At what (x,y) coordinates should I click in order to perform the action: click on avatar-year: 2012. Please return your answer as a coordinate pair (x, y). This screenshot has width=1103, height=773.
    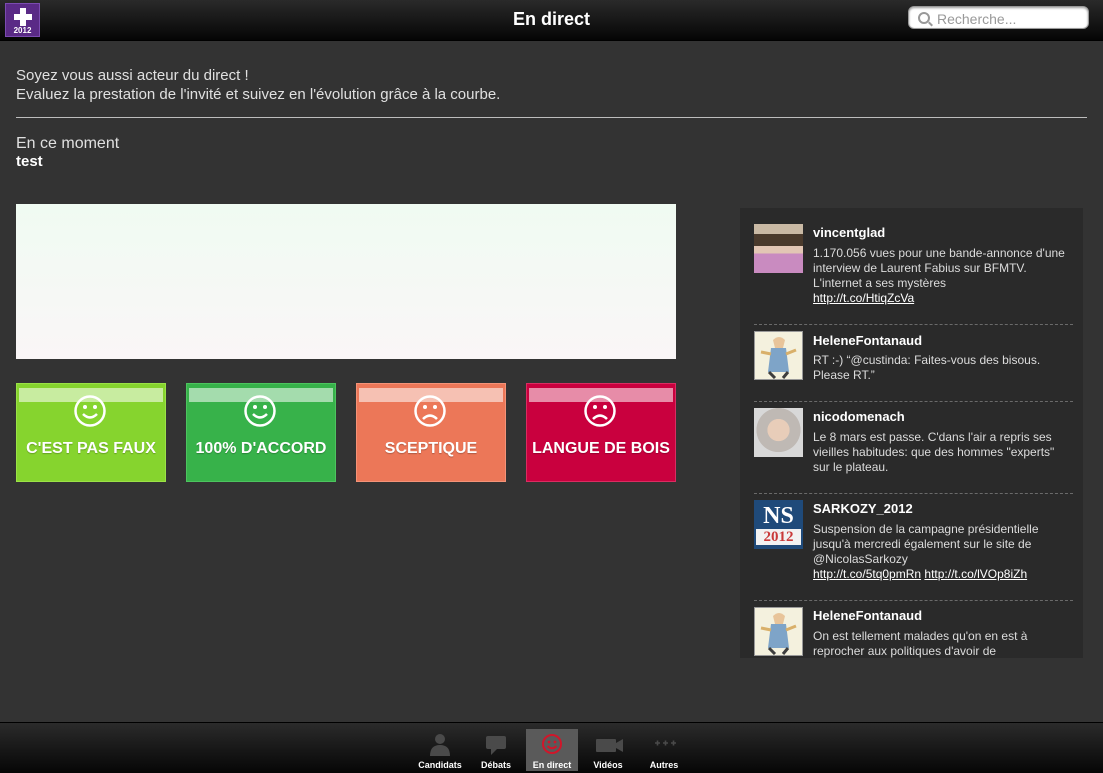
    Looking at the image, I should click on (778, 537).